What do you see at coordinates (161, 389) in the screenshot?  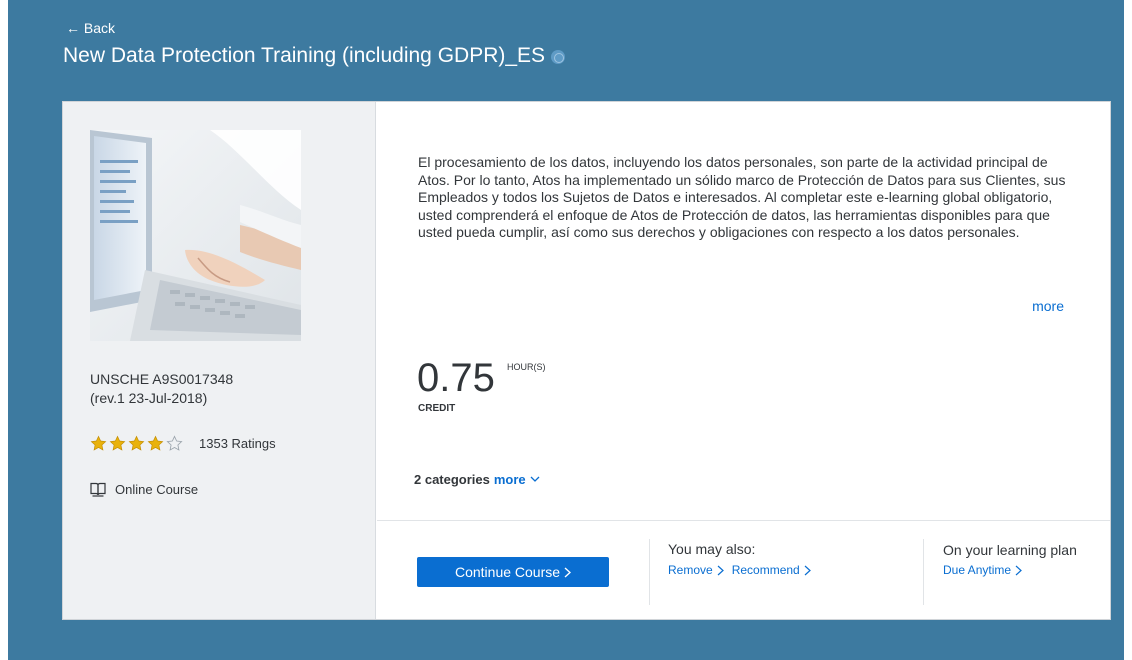 I see `course-code: UNSCHE A9S0017348 (rev.1 23-Jul-2018)` at bounding box center [161, 389].